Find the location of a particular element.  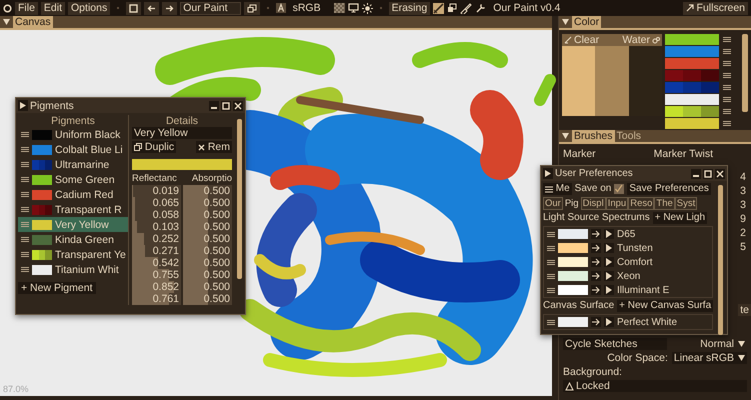

mix-color-area is located at coordinates (612, 81).